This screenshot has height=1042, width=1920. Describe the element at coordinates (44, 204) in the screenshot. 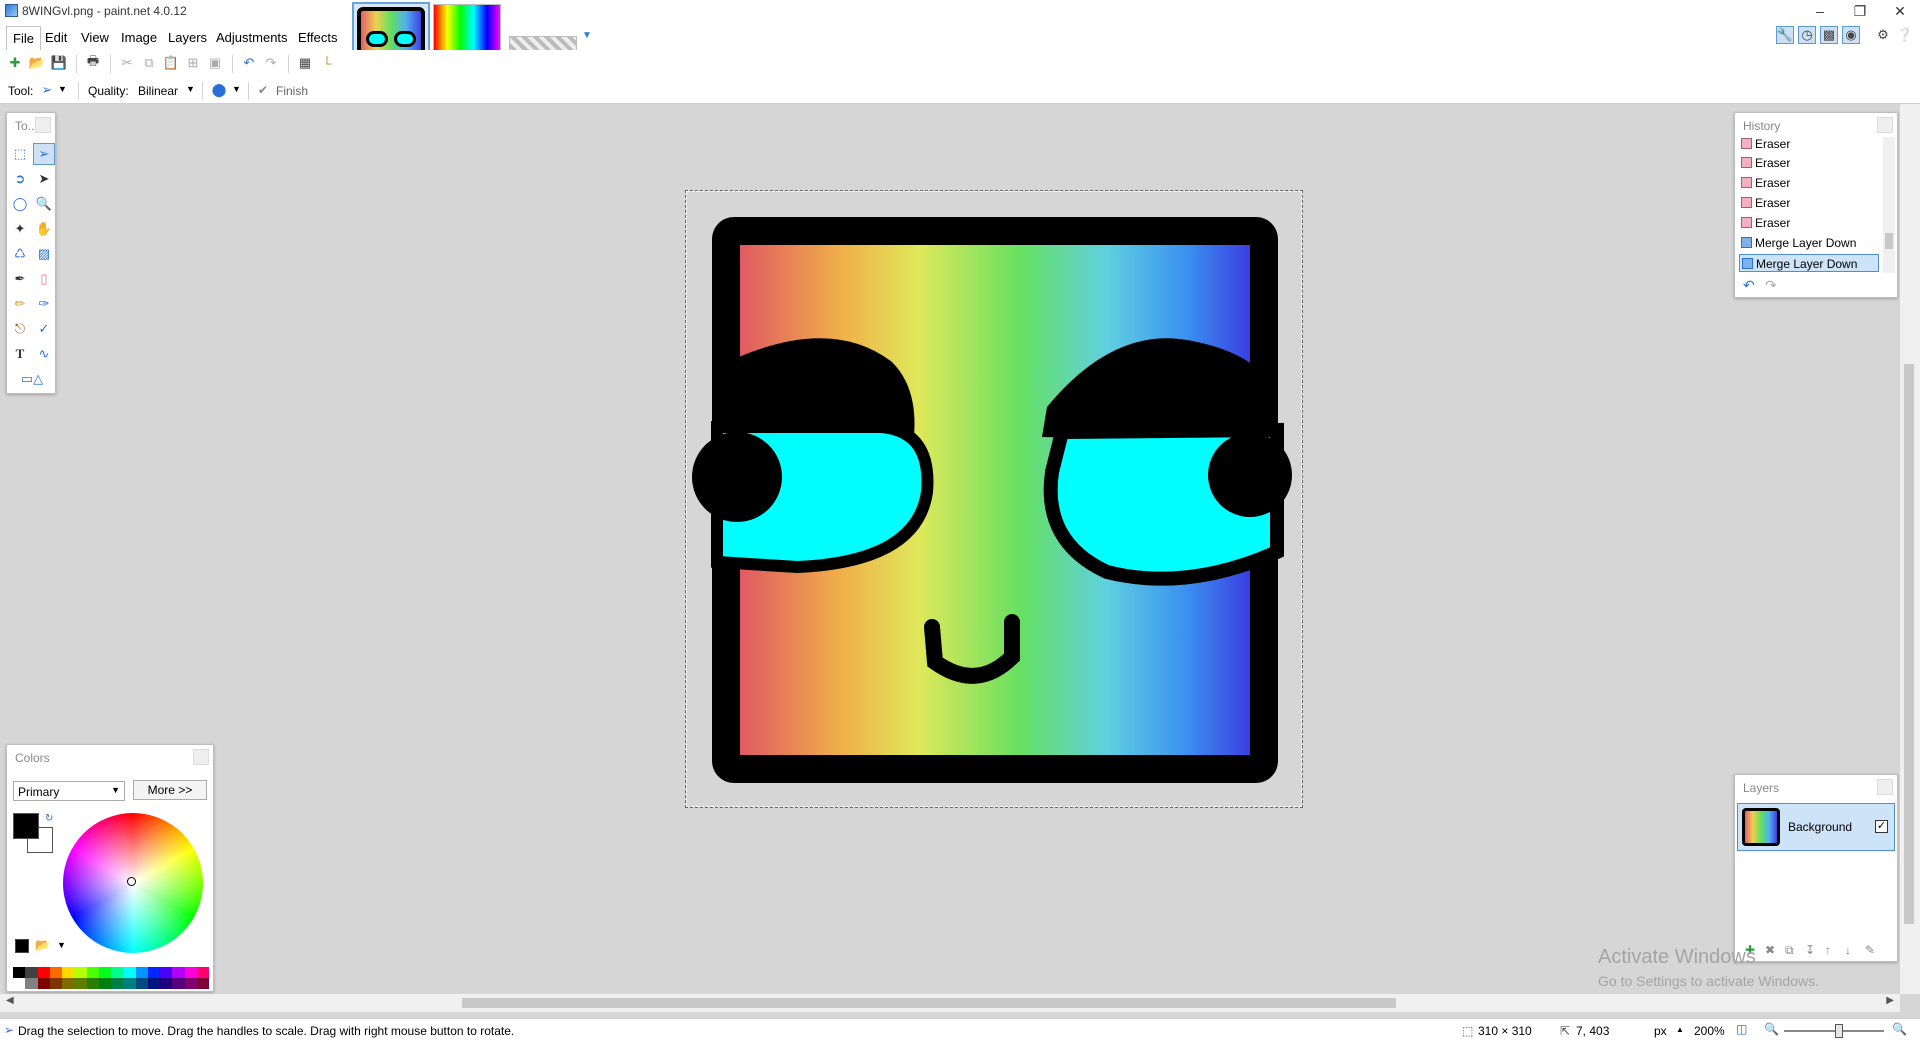

I see `zoom-tool-icon: 🔍` at that location.